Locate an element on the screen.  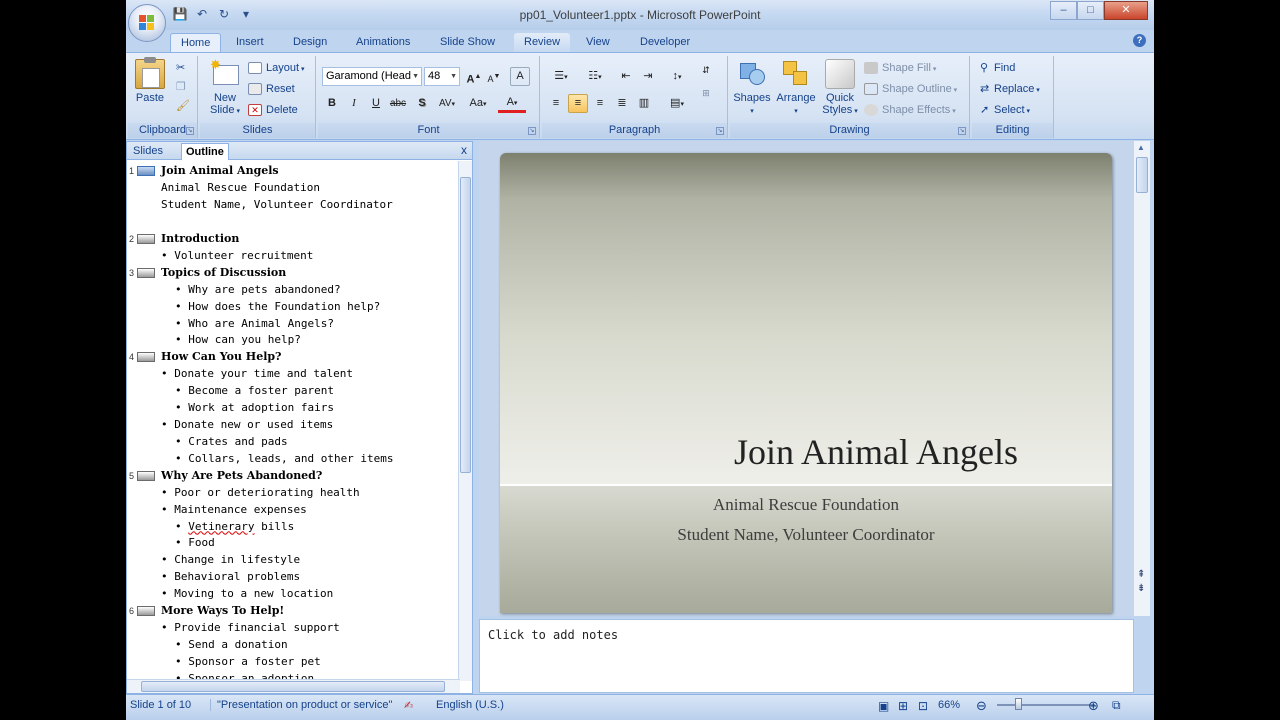
text-direction-icon: ⇵ is located at coordinates (706, 70).